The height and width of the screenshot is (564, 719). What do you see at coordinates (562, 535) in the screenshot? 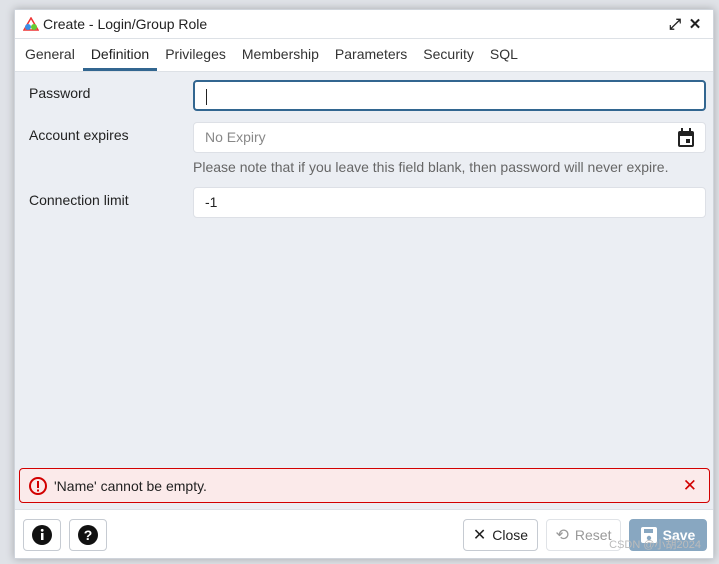
I see `reset-icon: ⟲` at bounding box center [562, 535].